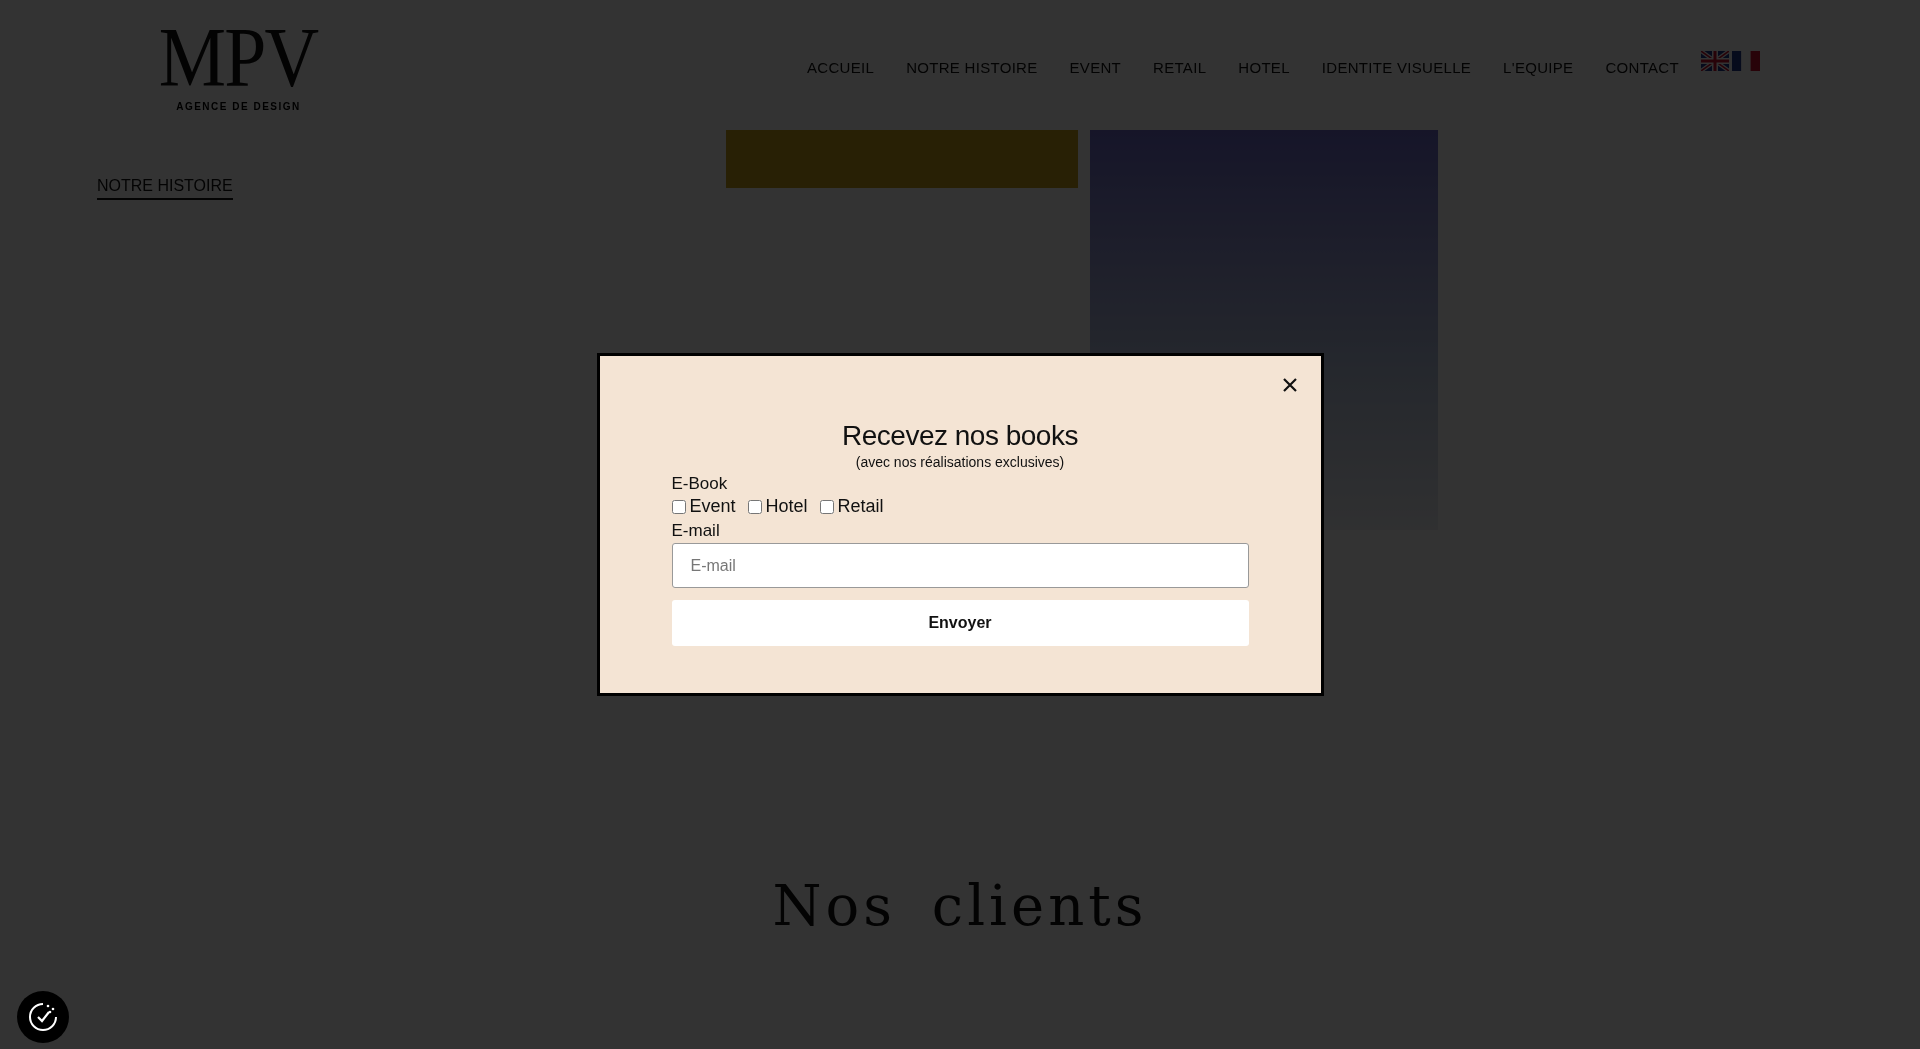 Image resolution: width=1920 pixels, height=1049 pixels. I want to click on dialog-subtitle: (avec nos réalisations exclusives), so click(960, 462).